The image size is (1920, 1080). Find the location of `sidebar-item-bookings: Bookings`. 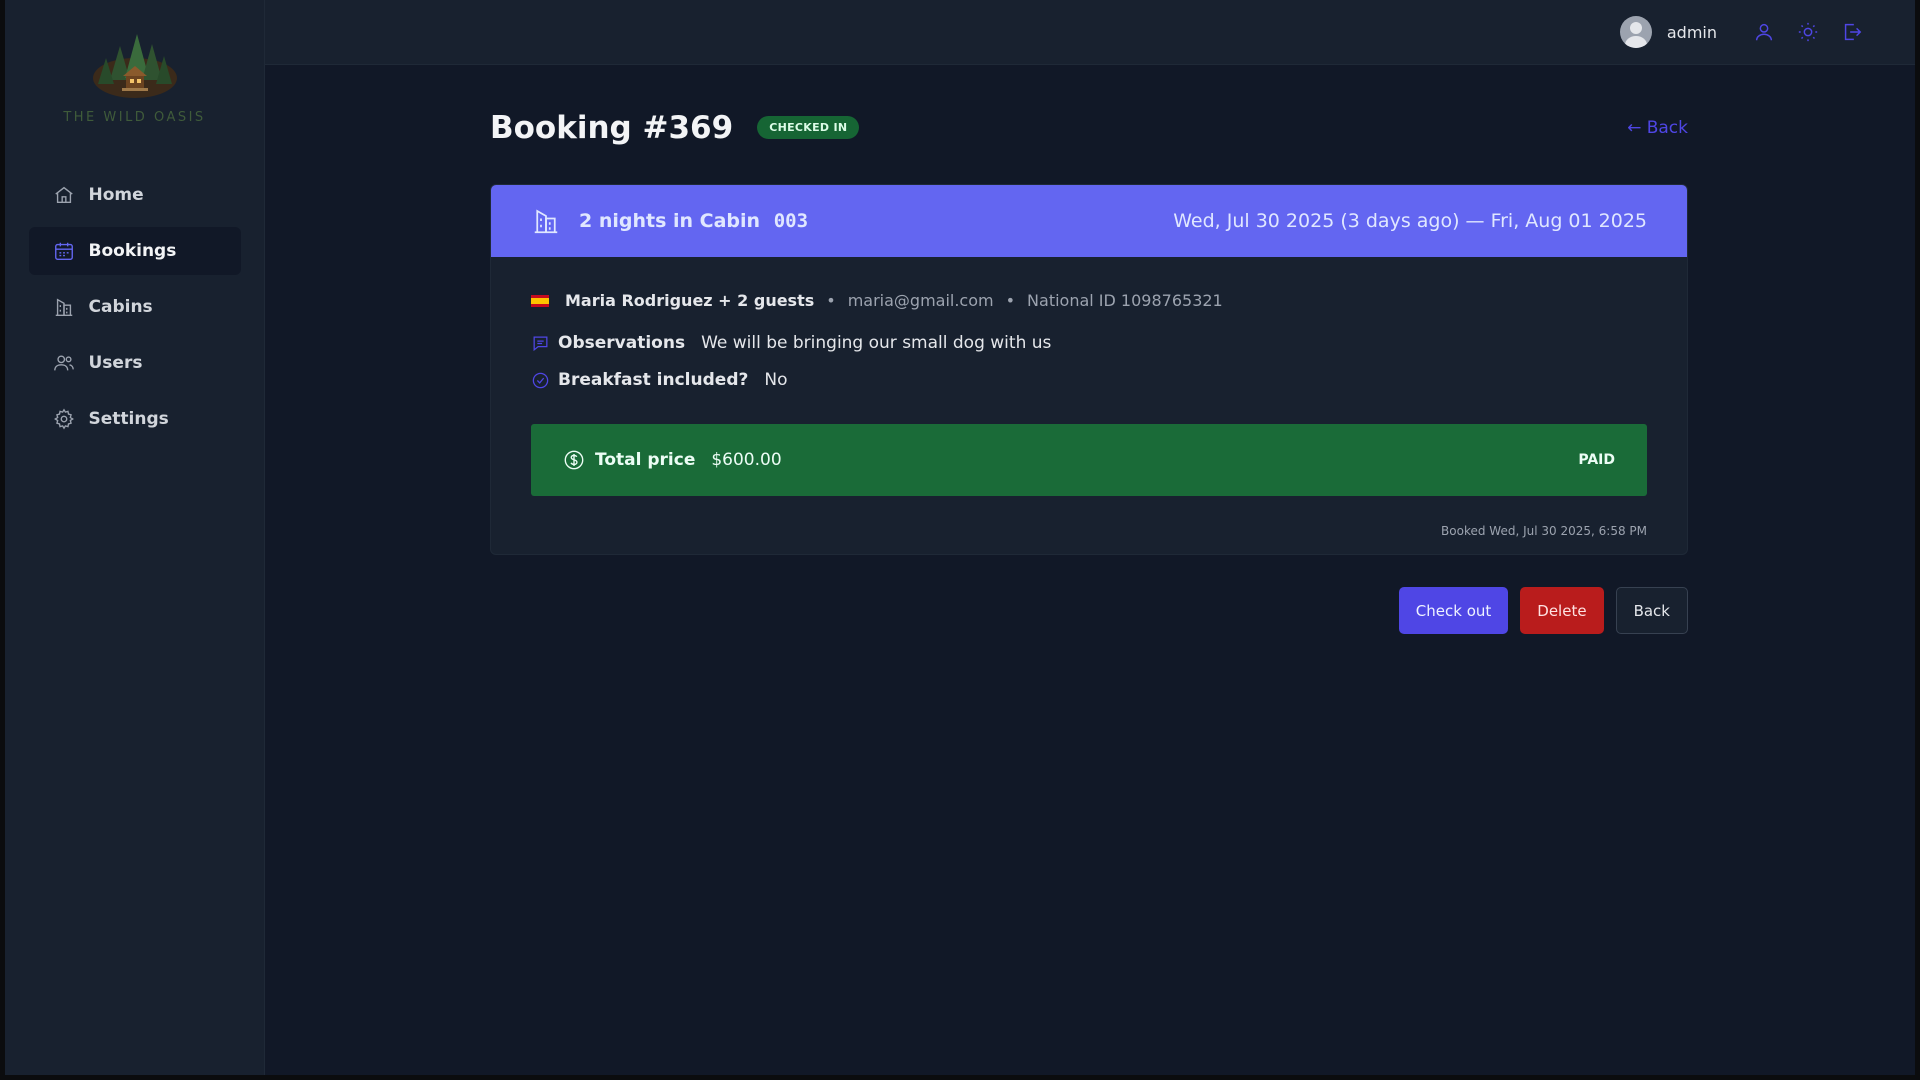

sidebar-item-bookings: Bookings is located at coordinates (134, 251).